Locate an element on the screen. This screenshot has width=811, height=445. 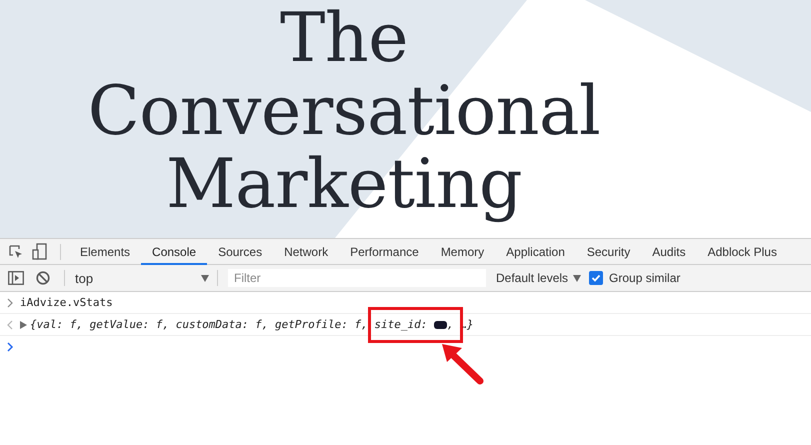
filter-field: Filter is located at coordinates (357, 278).